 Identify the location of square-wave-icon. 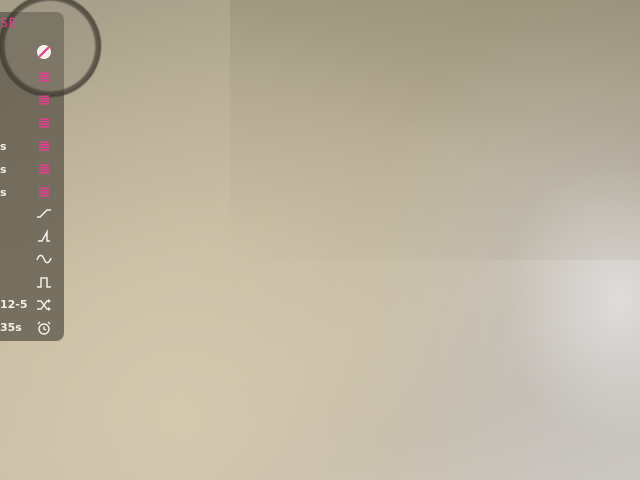
(44, 282).